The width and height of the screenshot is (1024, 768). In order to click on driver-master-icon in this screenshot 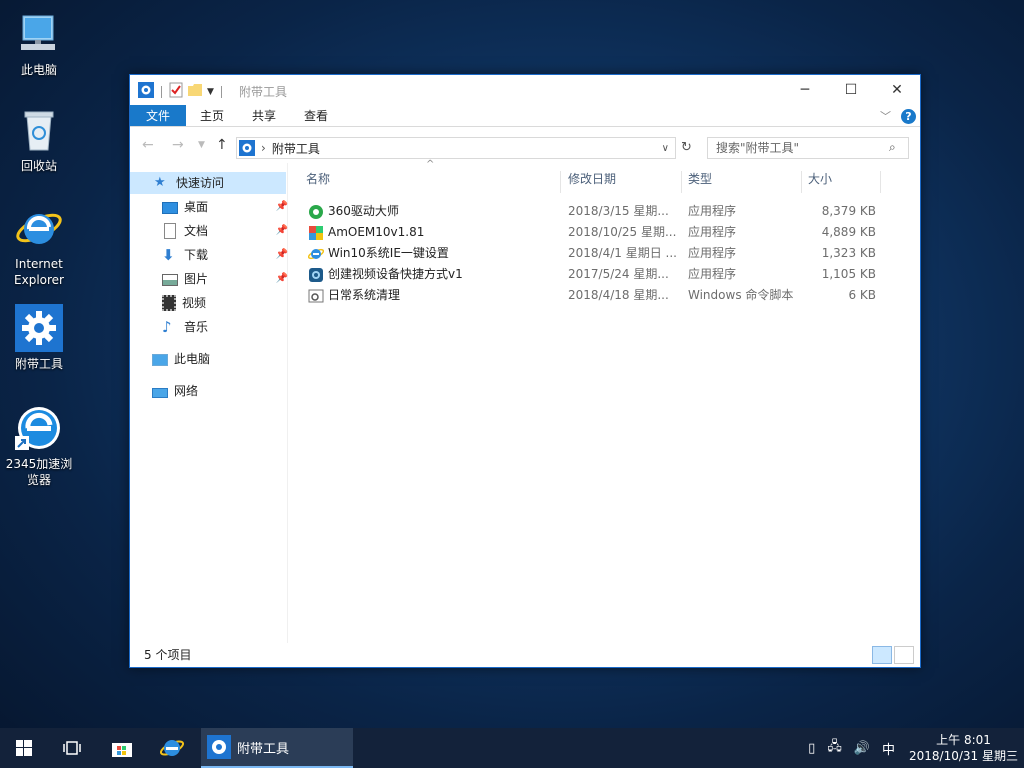, I will do `click(316, 212)`.